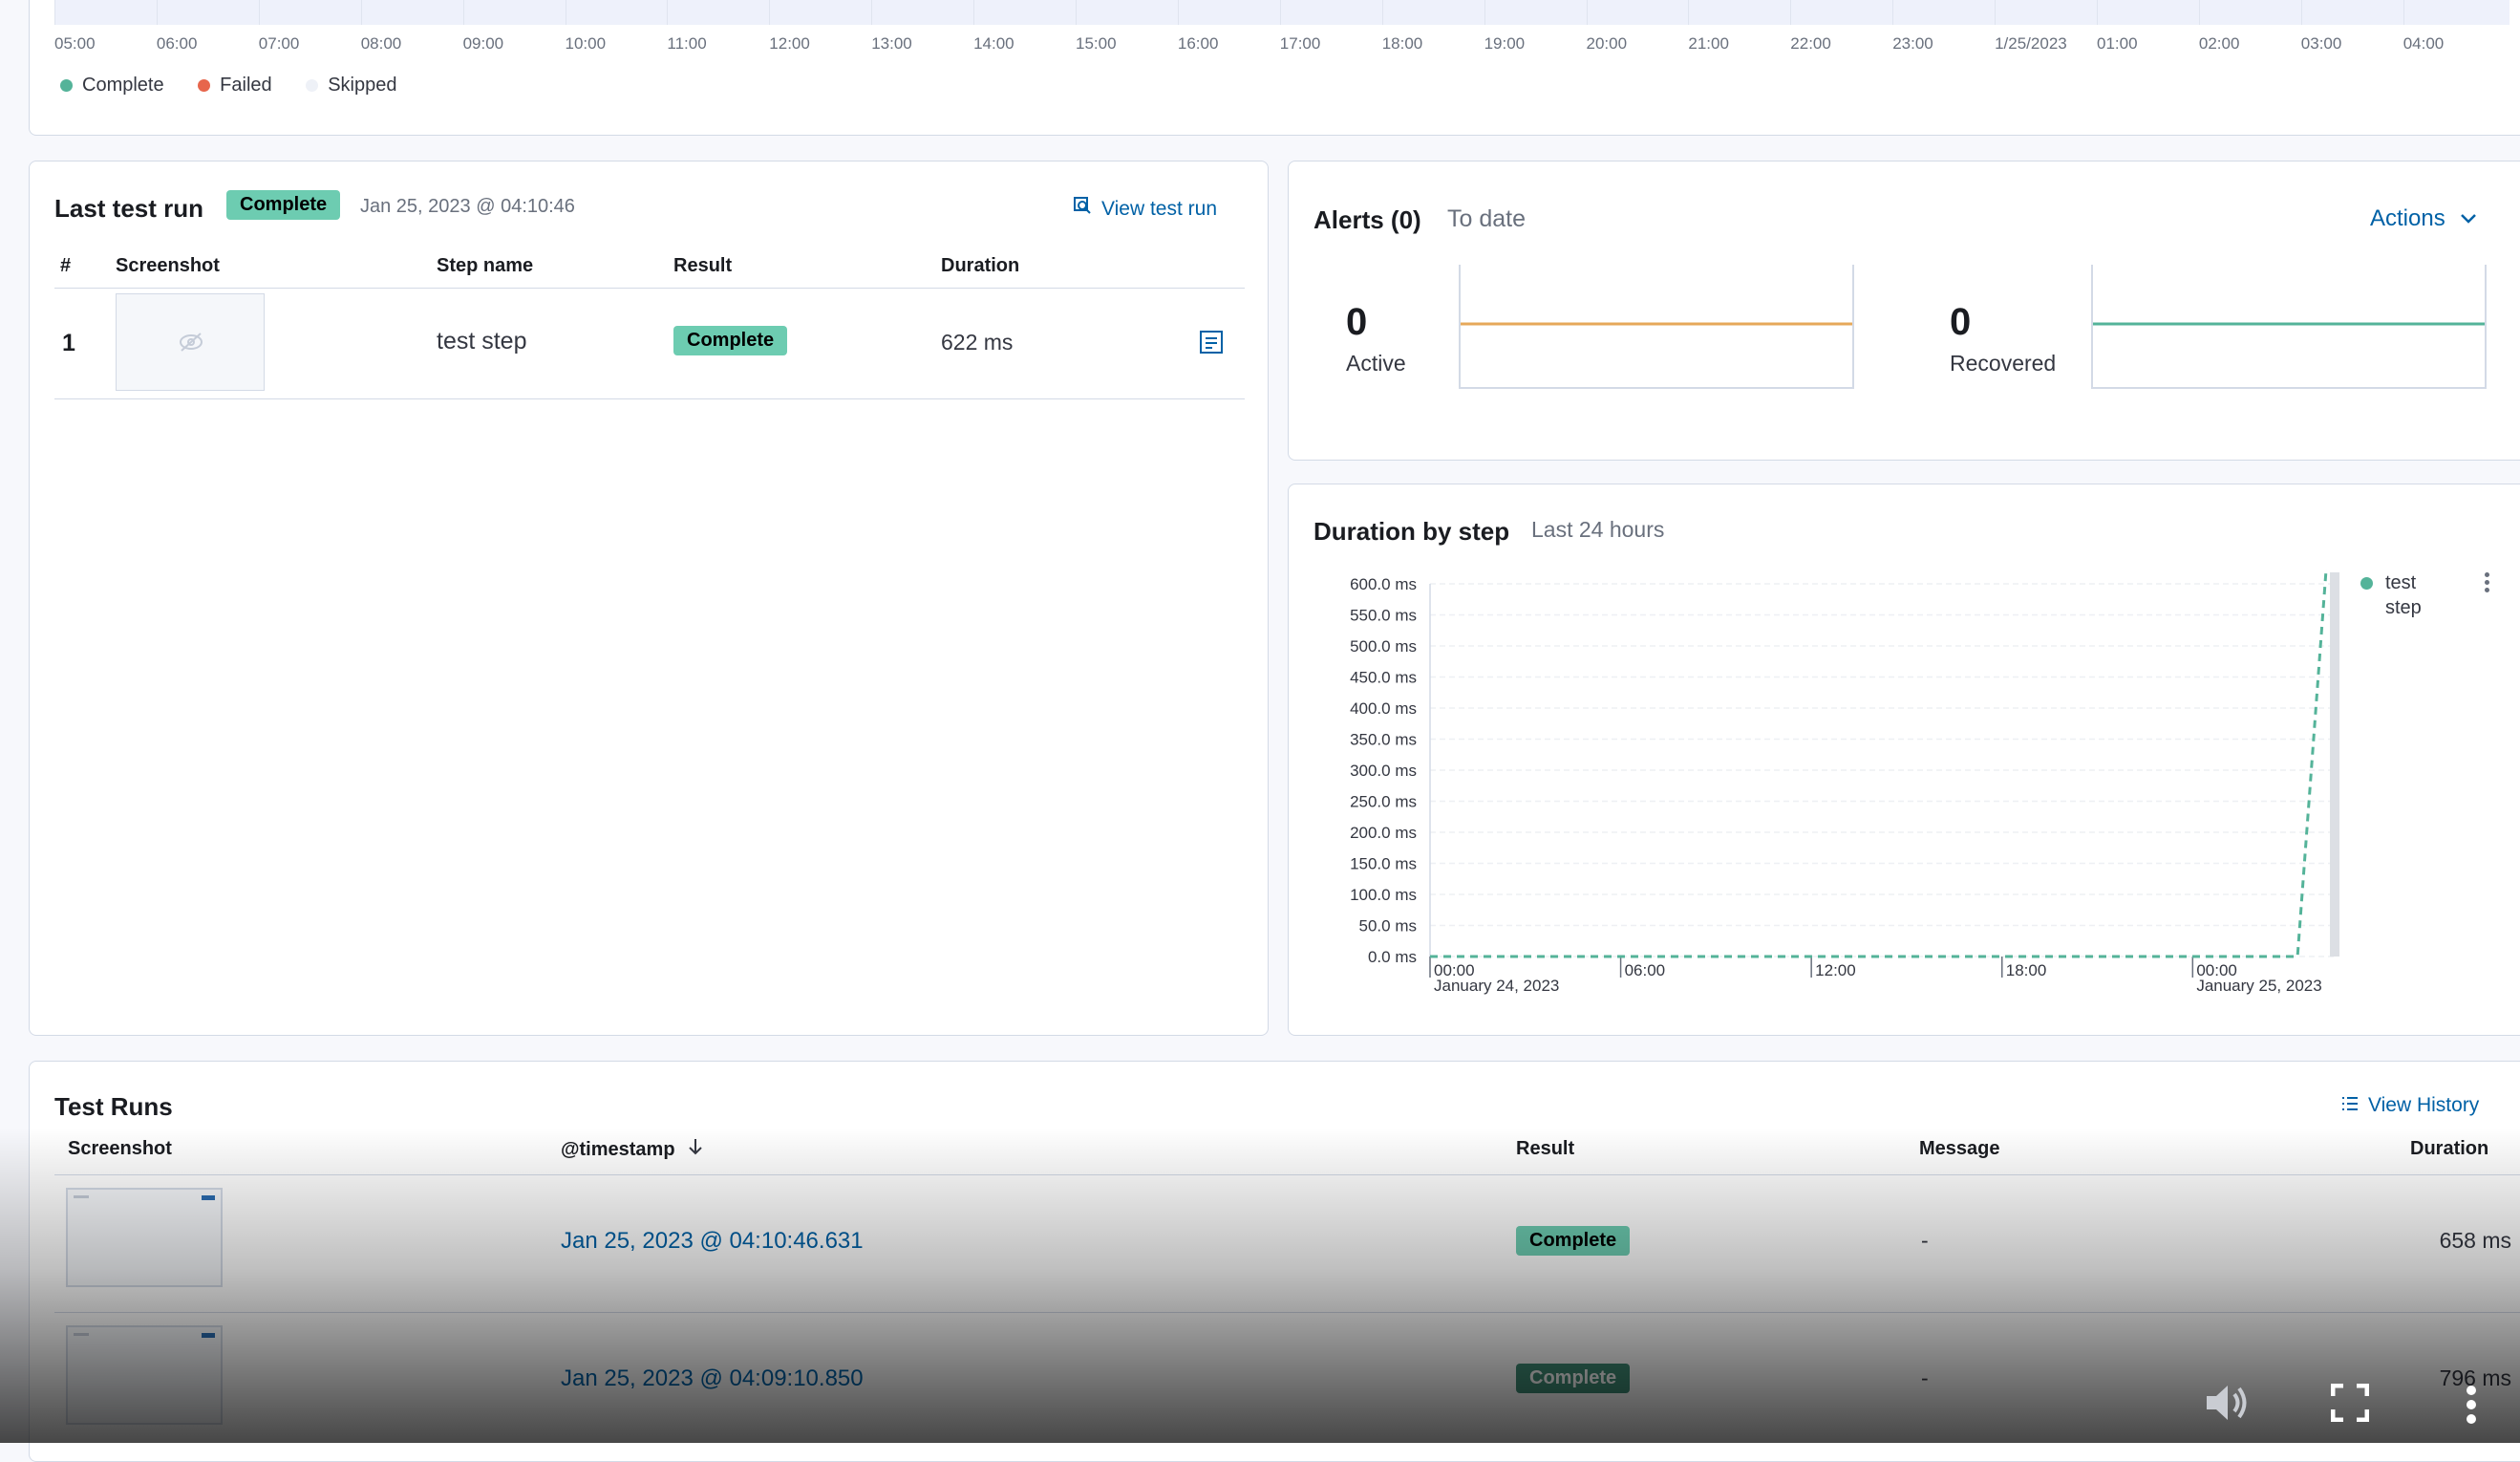  I want to click on alerts-title: Alerts (0), so click(1367, 220).